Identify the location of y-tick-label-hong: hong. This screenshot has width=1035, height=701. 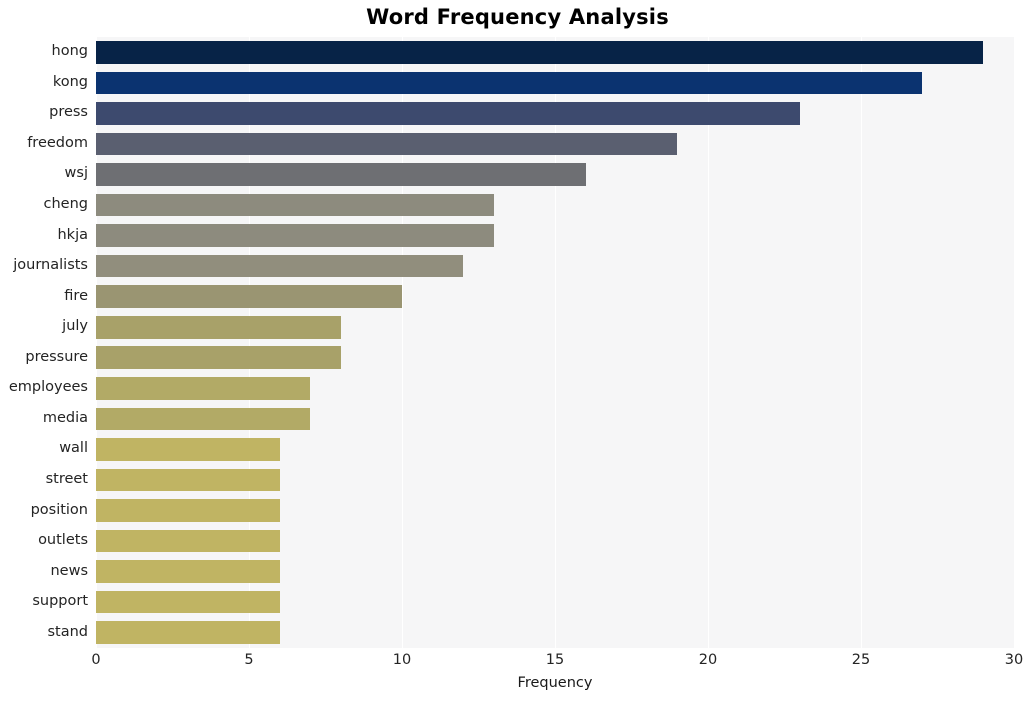
(69, 51).